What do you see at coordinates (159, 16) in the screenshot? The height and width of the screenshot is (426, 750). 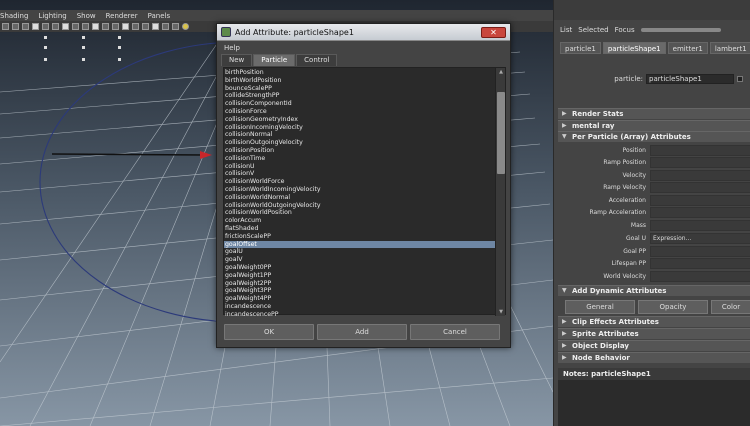 I see `viewport-menu-panels: Panels` at bounding box center [159, 16].